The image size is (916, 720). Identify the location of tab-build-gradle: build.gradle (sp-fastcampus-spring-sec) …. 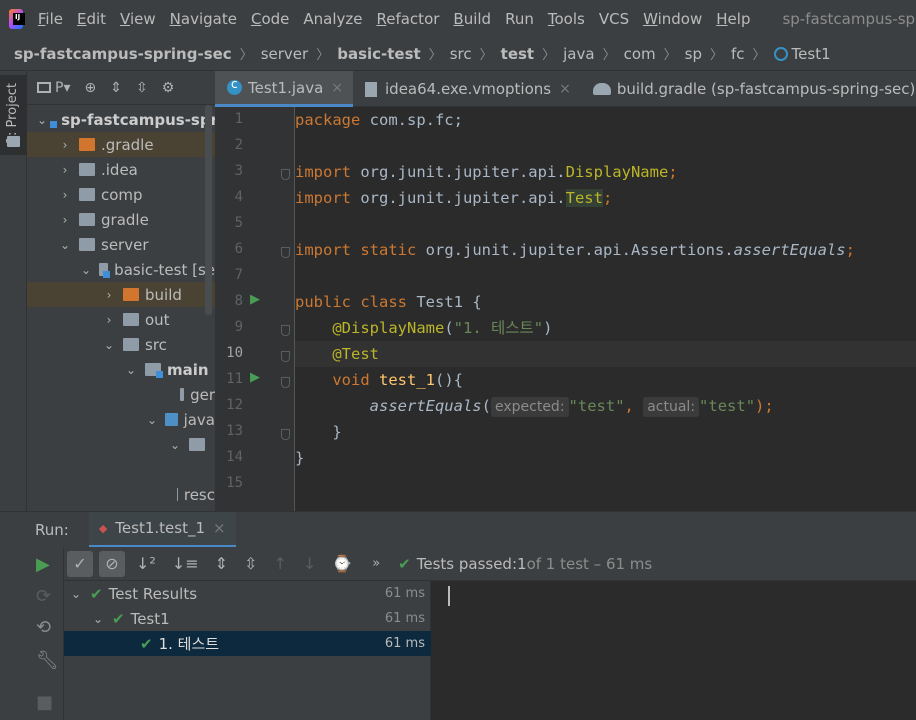
(748, 89).